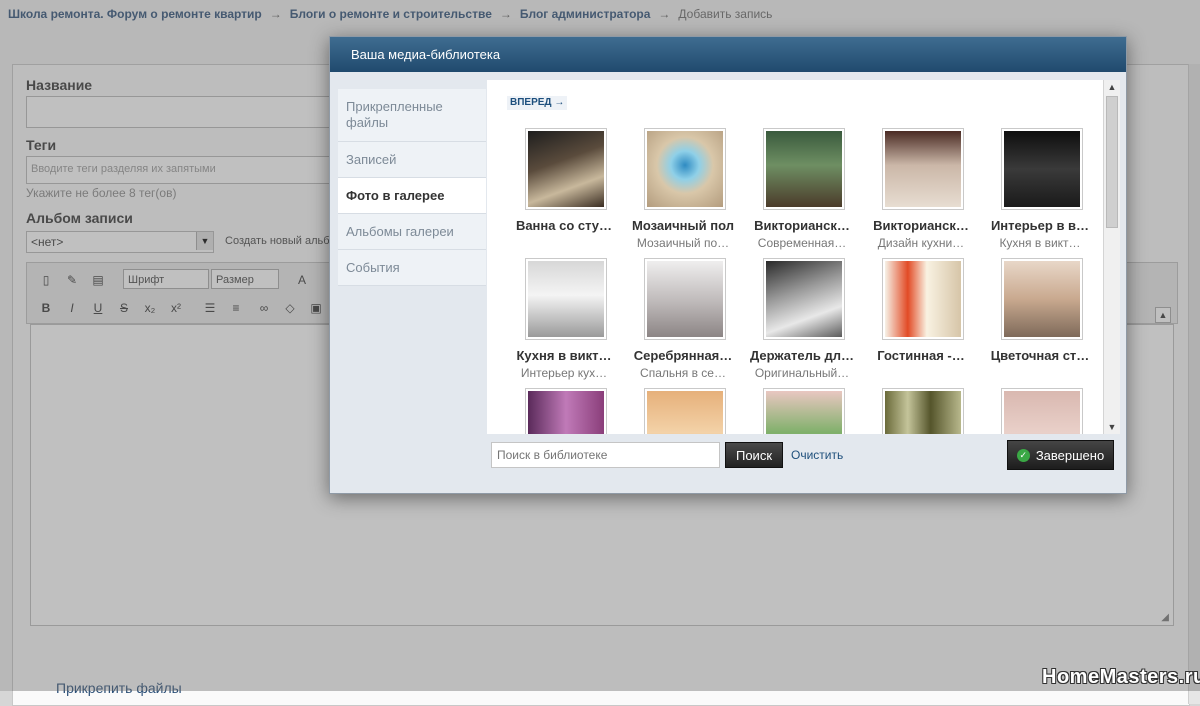 This screenshot has height=706, width=1200. I want to click on library-search-input, so click(605, 455).